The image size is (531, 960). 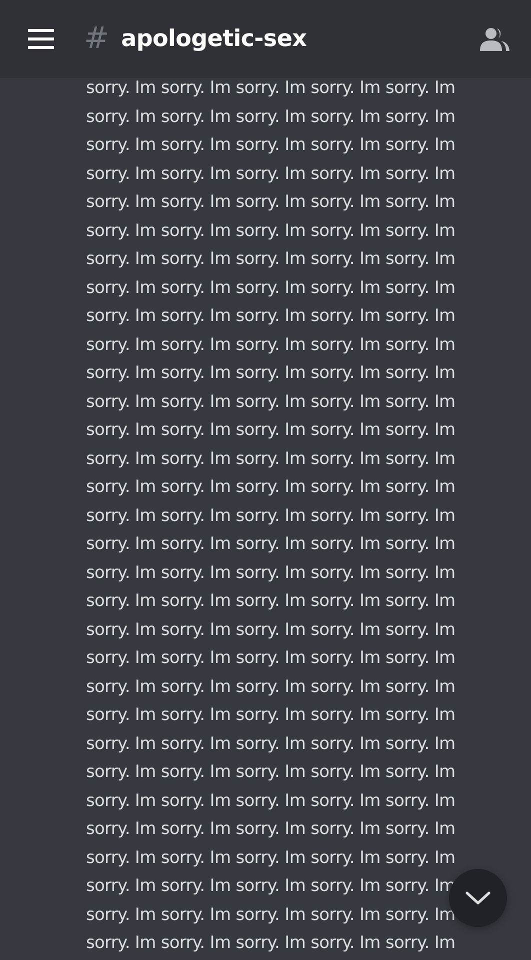 I want to click on channel-hash: #, so click(x=97, y=39).